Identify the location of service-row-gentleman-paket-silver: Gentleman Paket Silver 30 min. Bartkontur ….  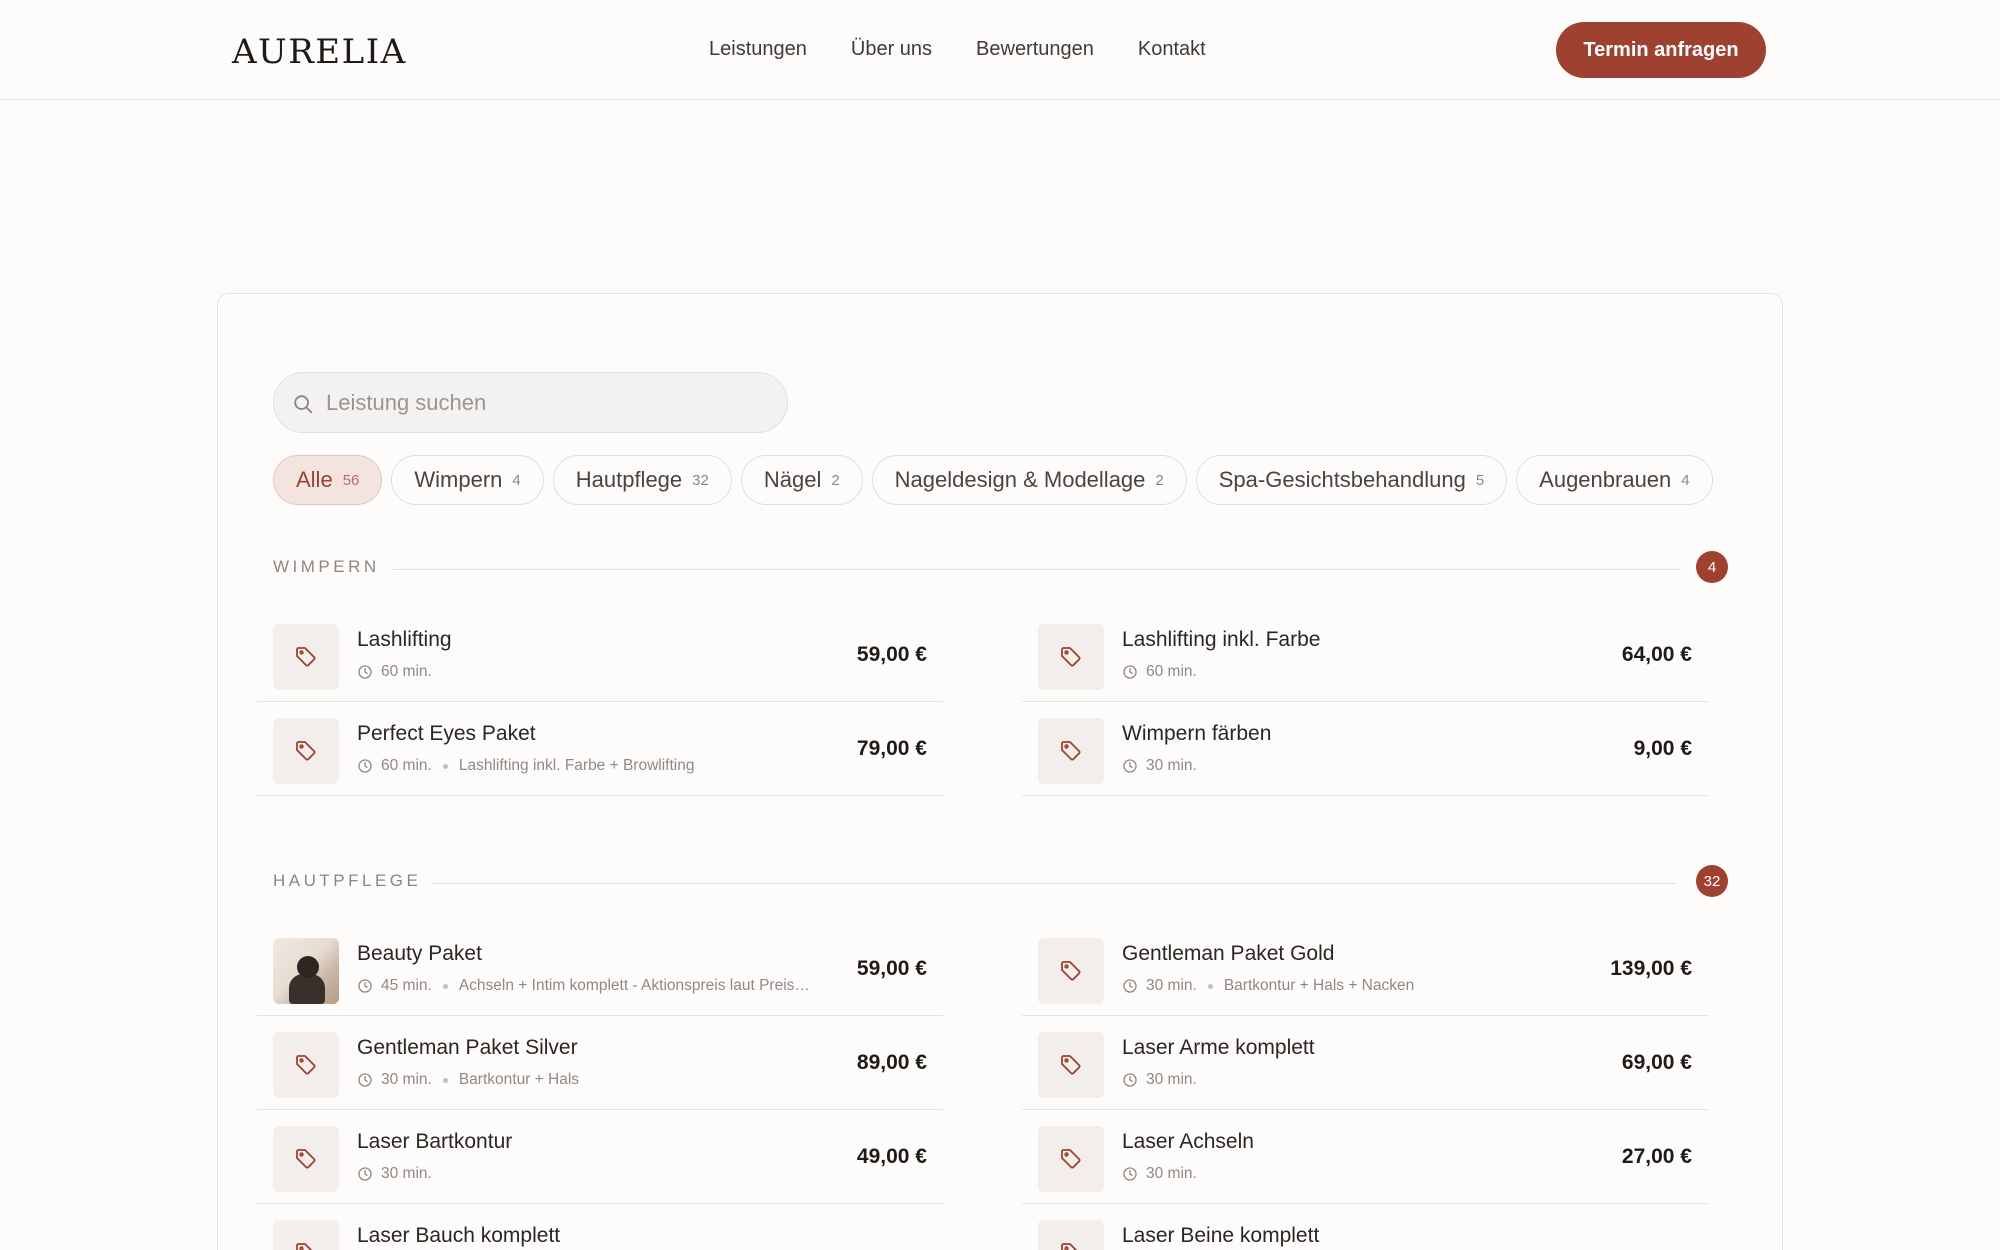
(600, 1065).